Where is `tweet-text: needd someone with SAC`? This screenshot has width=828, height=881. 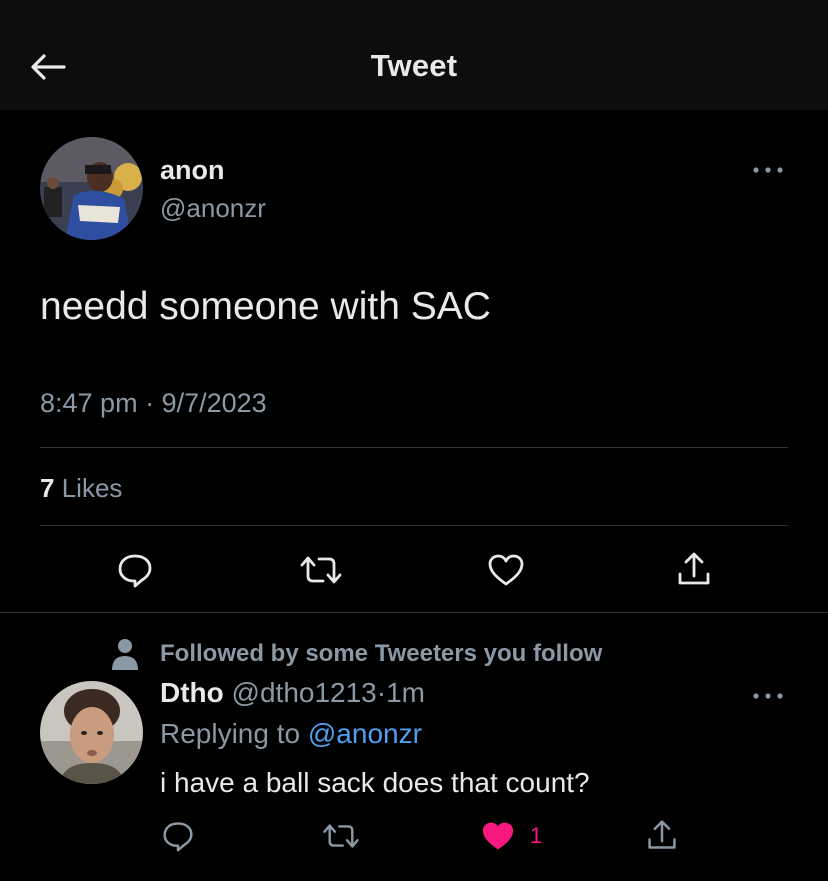 tweet-text: needd someone with SAC is located at coordinates (265, 306).